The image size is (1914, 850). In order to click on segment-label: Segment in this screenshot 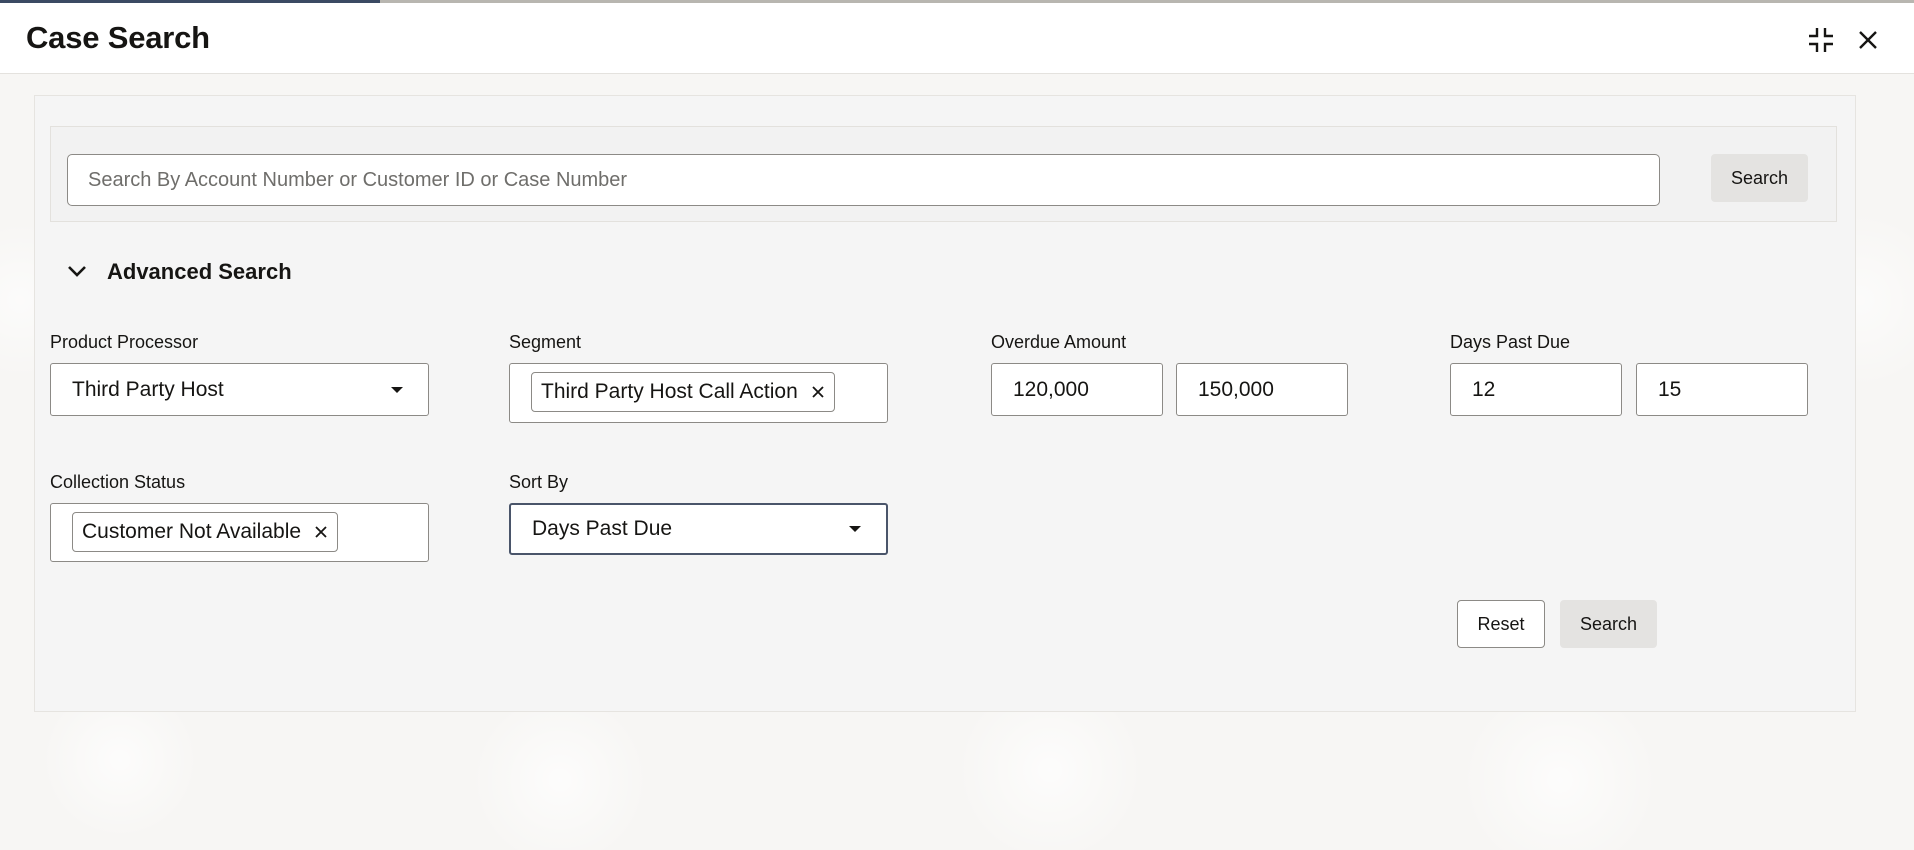, I will do `click(545, 342)`.